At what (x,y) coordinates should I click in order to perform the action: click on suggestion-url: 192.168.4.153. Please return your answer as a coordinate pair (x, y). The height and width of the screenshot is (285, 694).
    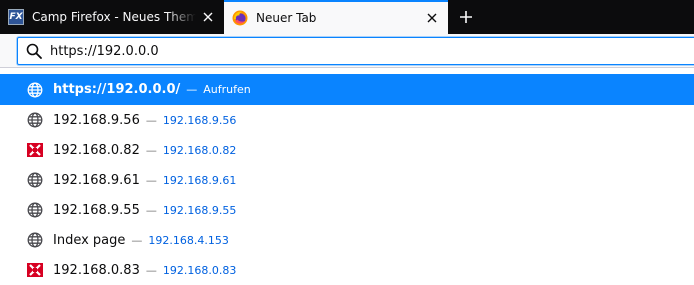
    Looking at the image, I should click on (188, 240).